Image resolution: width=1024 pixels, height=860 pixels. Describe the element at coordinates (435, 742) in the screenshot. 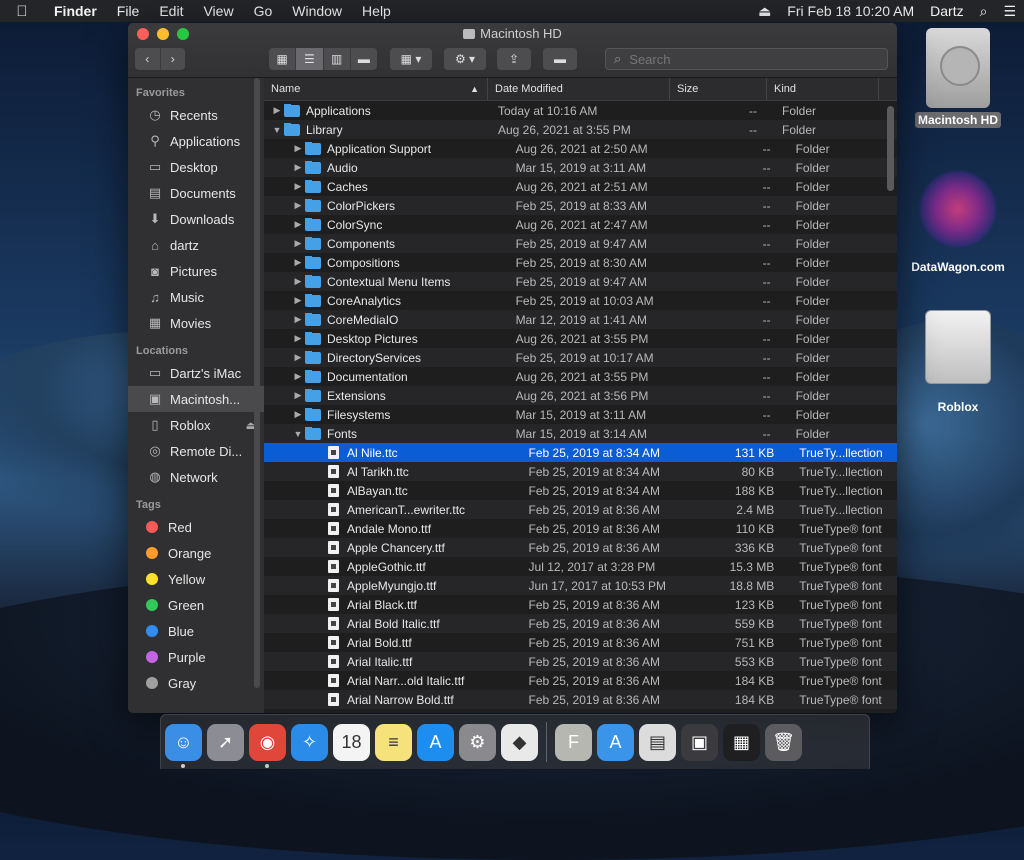

I see `app-store-icon: A` at that location.